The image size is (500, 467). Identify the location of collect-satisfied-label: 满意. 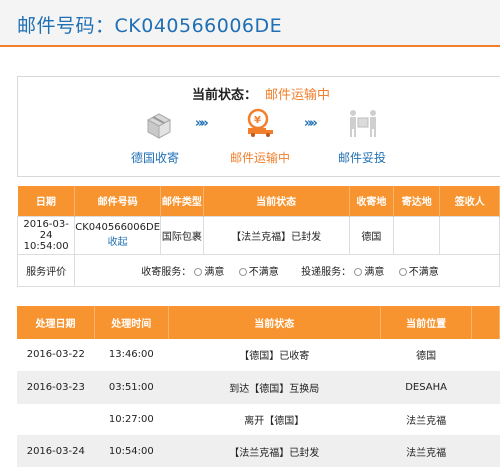
(214, 272).